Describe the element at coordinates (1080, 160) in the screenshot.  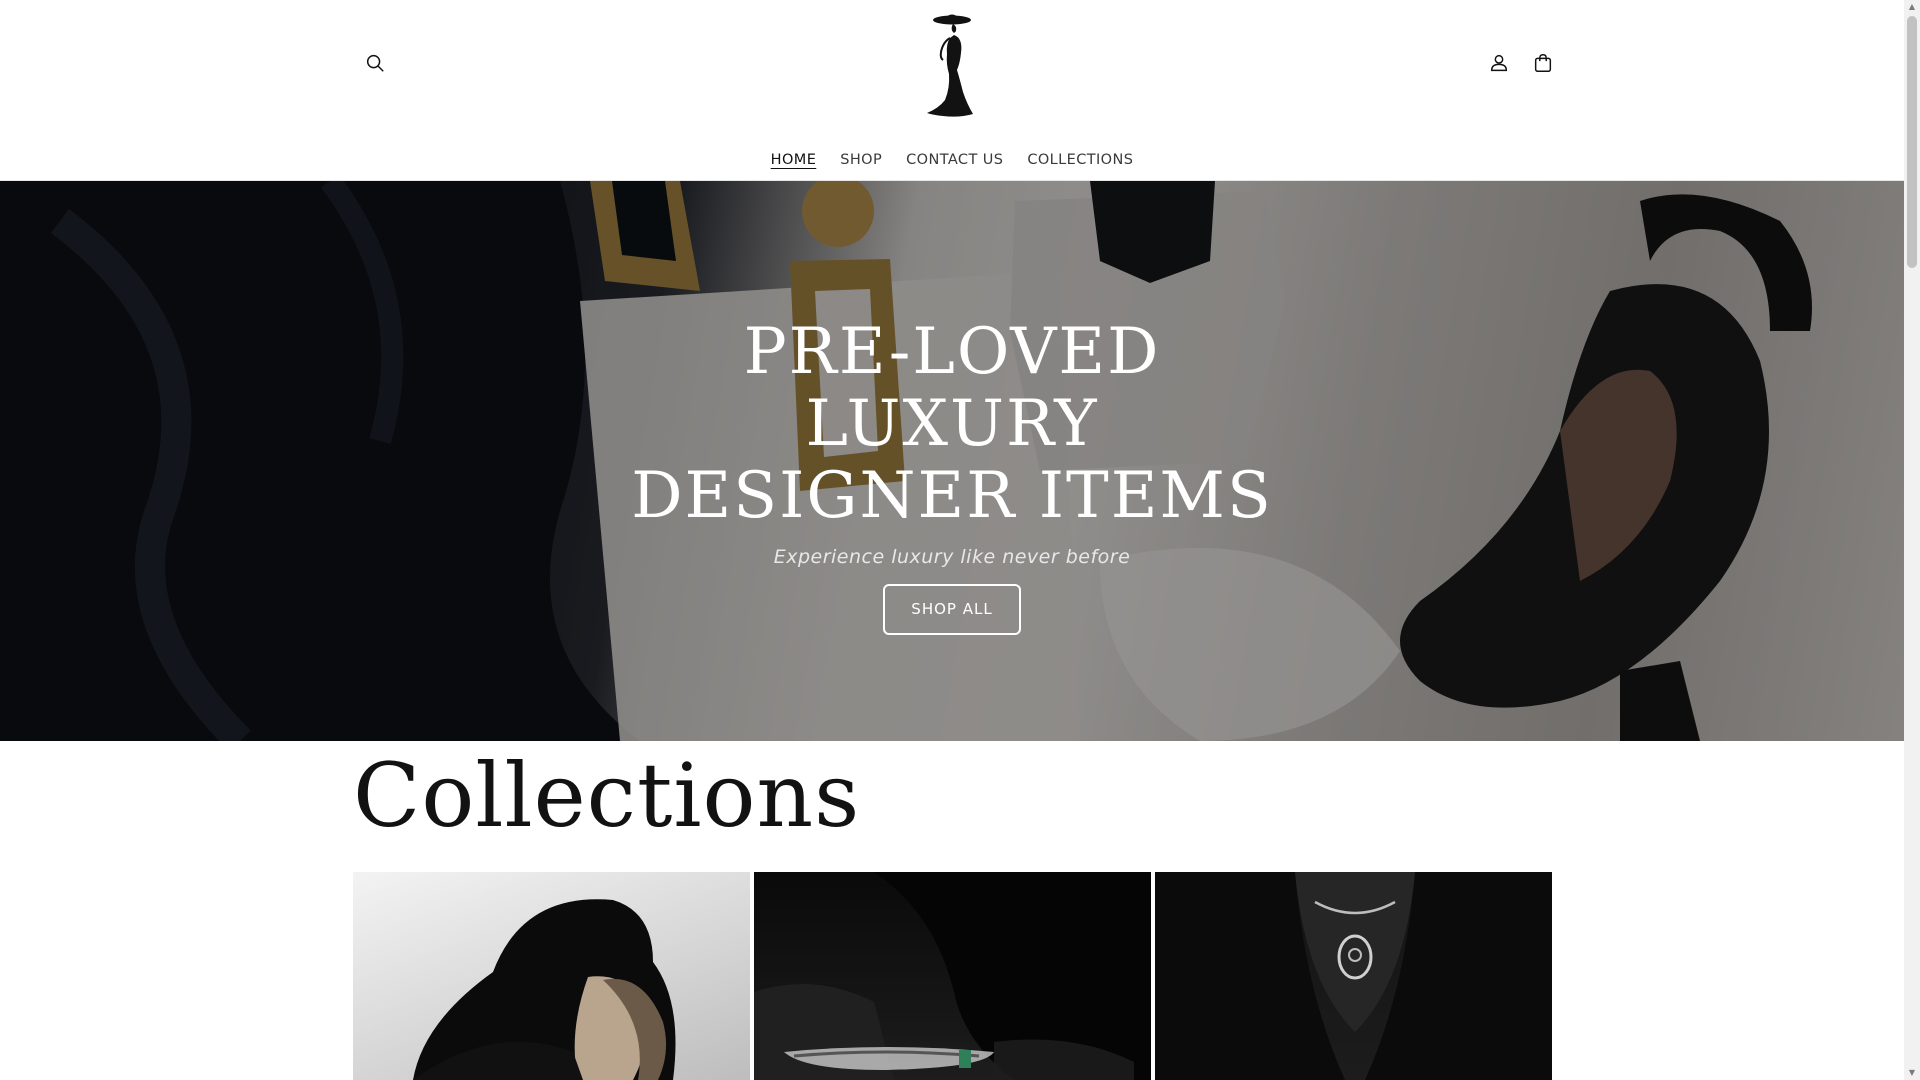
I see `nav-collections: COLLECTIONS` at that location.